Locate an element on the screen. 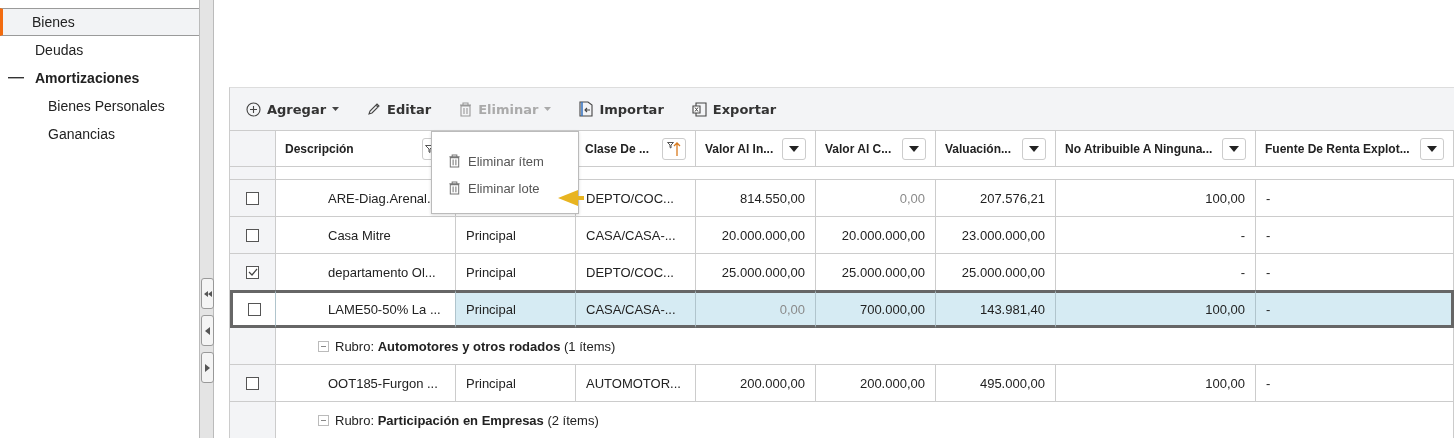  table-cell: 700.000,00 is located at coordinates (876, 309).